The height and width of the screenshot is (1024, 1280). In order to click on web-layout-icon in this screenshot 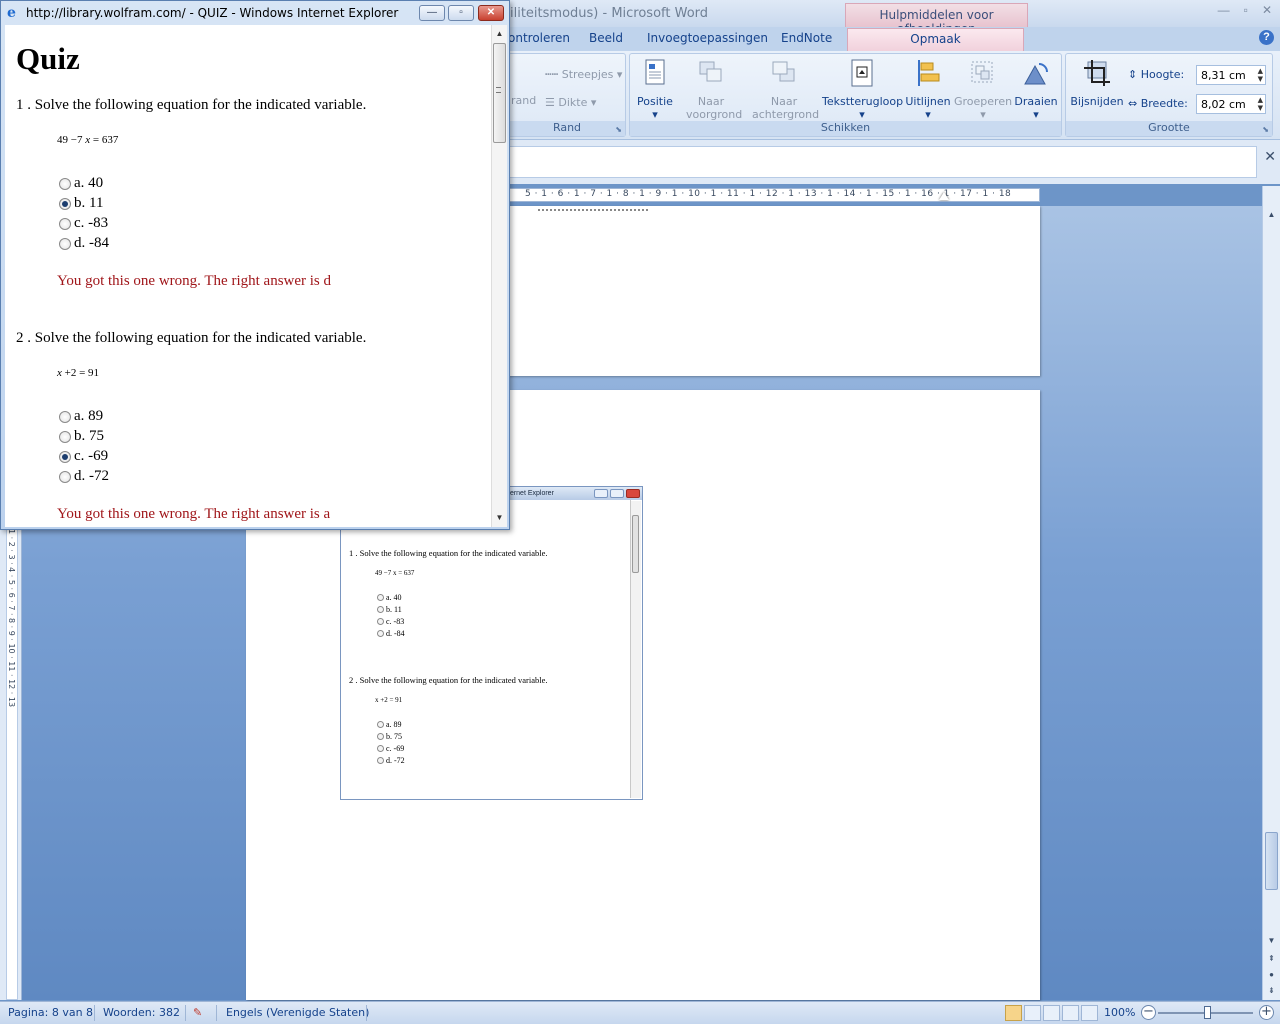, I will do `click(1051, 1013)`.